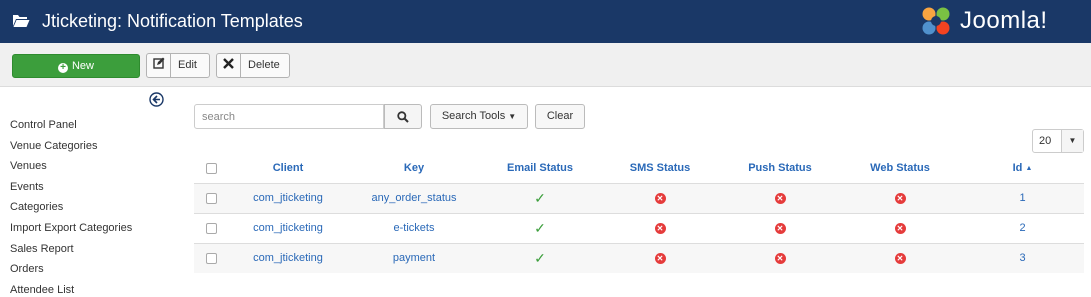  I want to click on search-tools-label: Search Tools, so click(473, 116).